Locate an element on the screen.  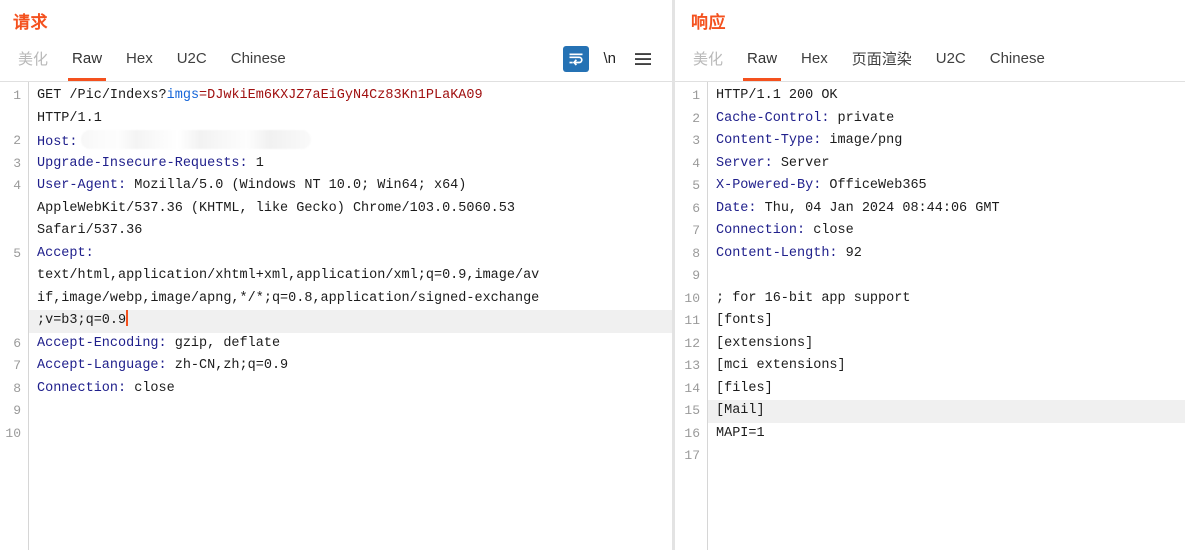
code-line: Safari/537.36 is located at coordinates (90, 230).